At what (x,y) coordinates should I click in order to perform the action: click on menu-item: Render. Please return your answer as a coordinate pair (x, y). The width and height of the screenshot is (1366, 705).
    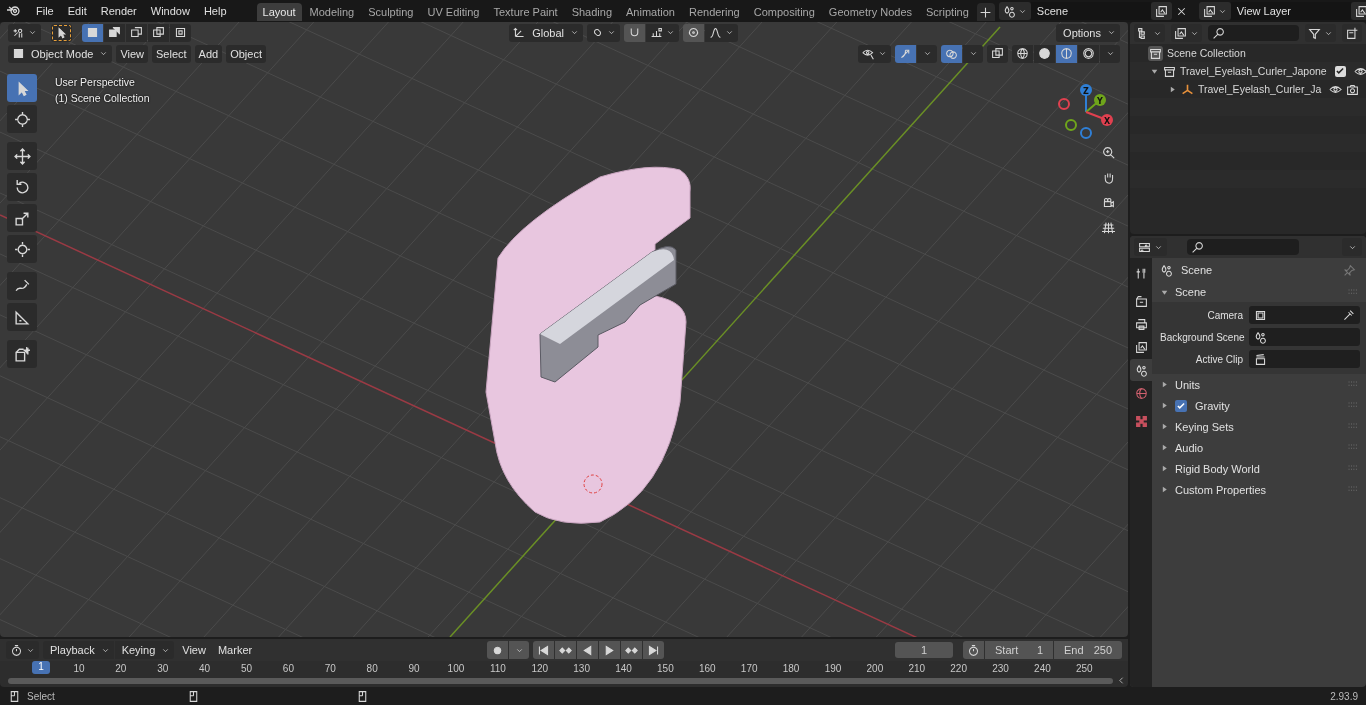
    Looking at the image, I should click on (118, 11).